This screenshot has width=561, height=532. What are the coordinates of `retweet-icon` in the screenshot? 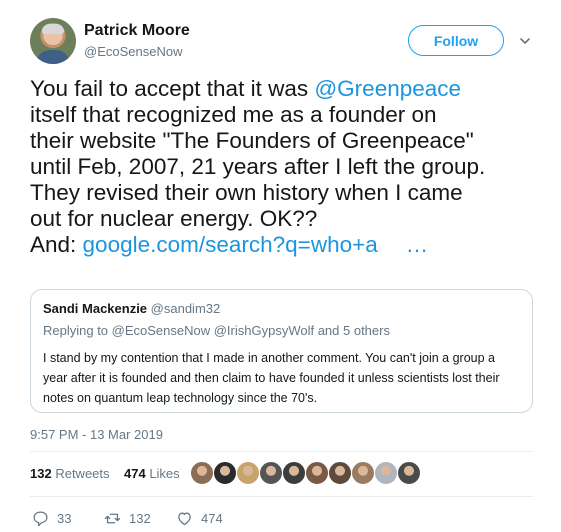 It's located at (112, 518).